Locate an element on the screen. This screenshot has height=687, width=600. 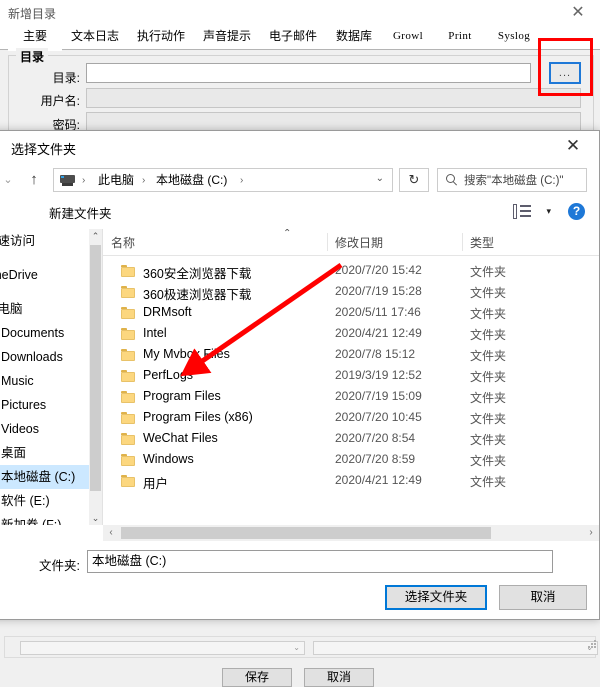
help-icon: ? is located at coordinates (576, 211).